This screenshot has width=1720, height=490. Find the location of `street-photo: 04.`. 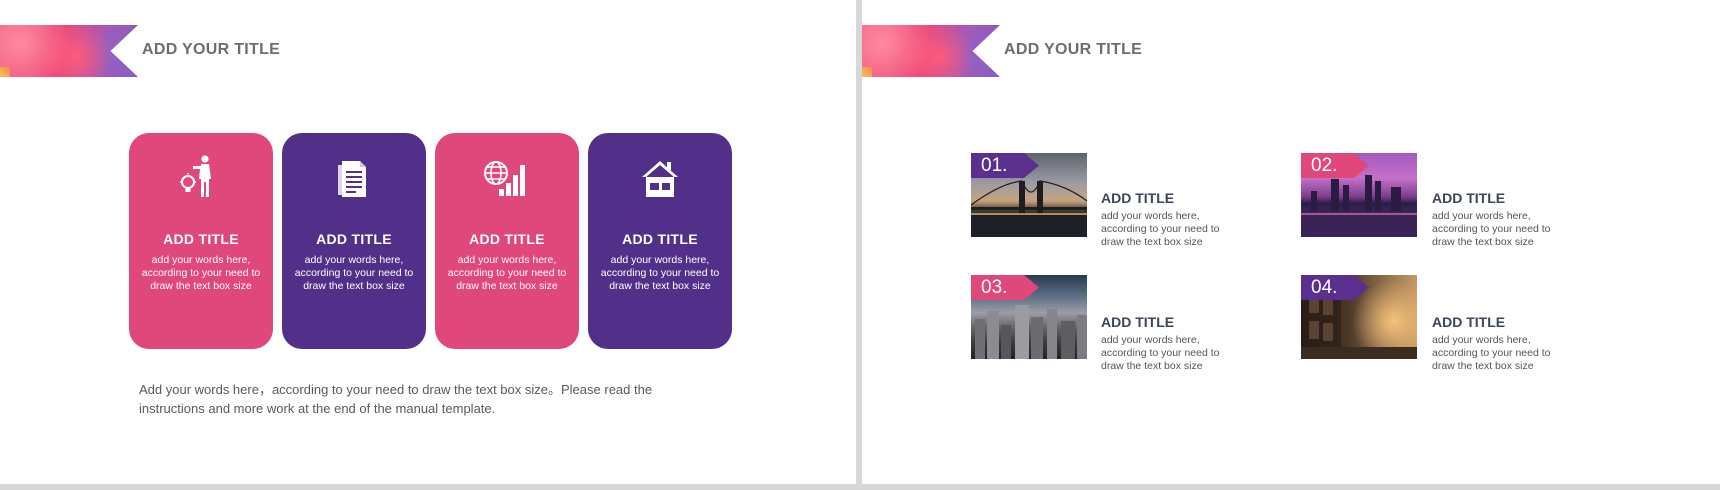

street-photo: 04. is located at coordinates (1359, 317).